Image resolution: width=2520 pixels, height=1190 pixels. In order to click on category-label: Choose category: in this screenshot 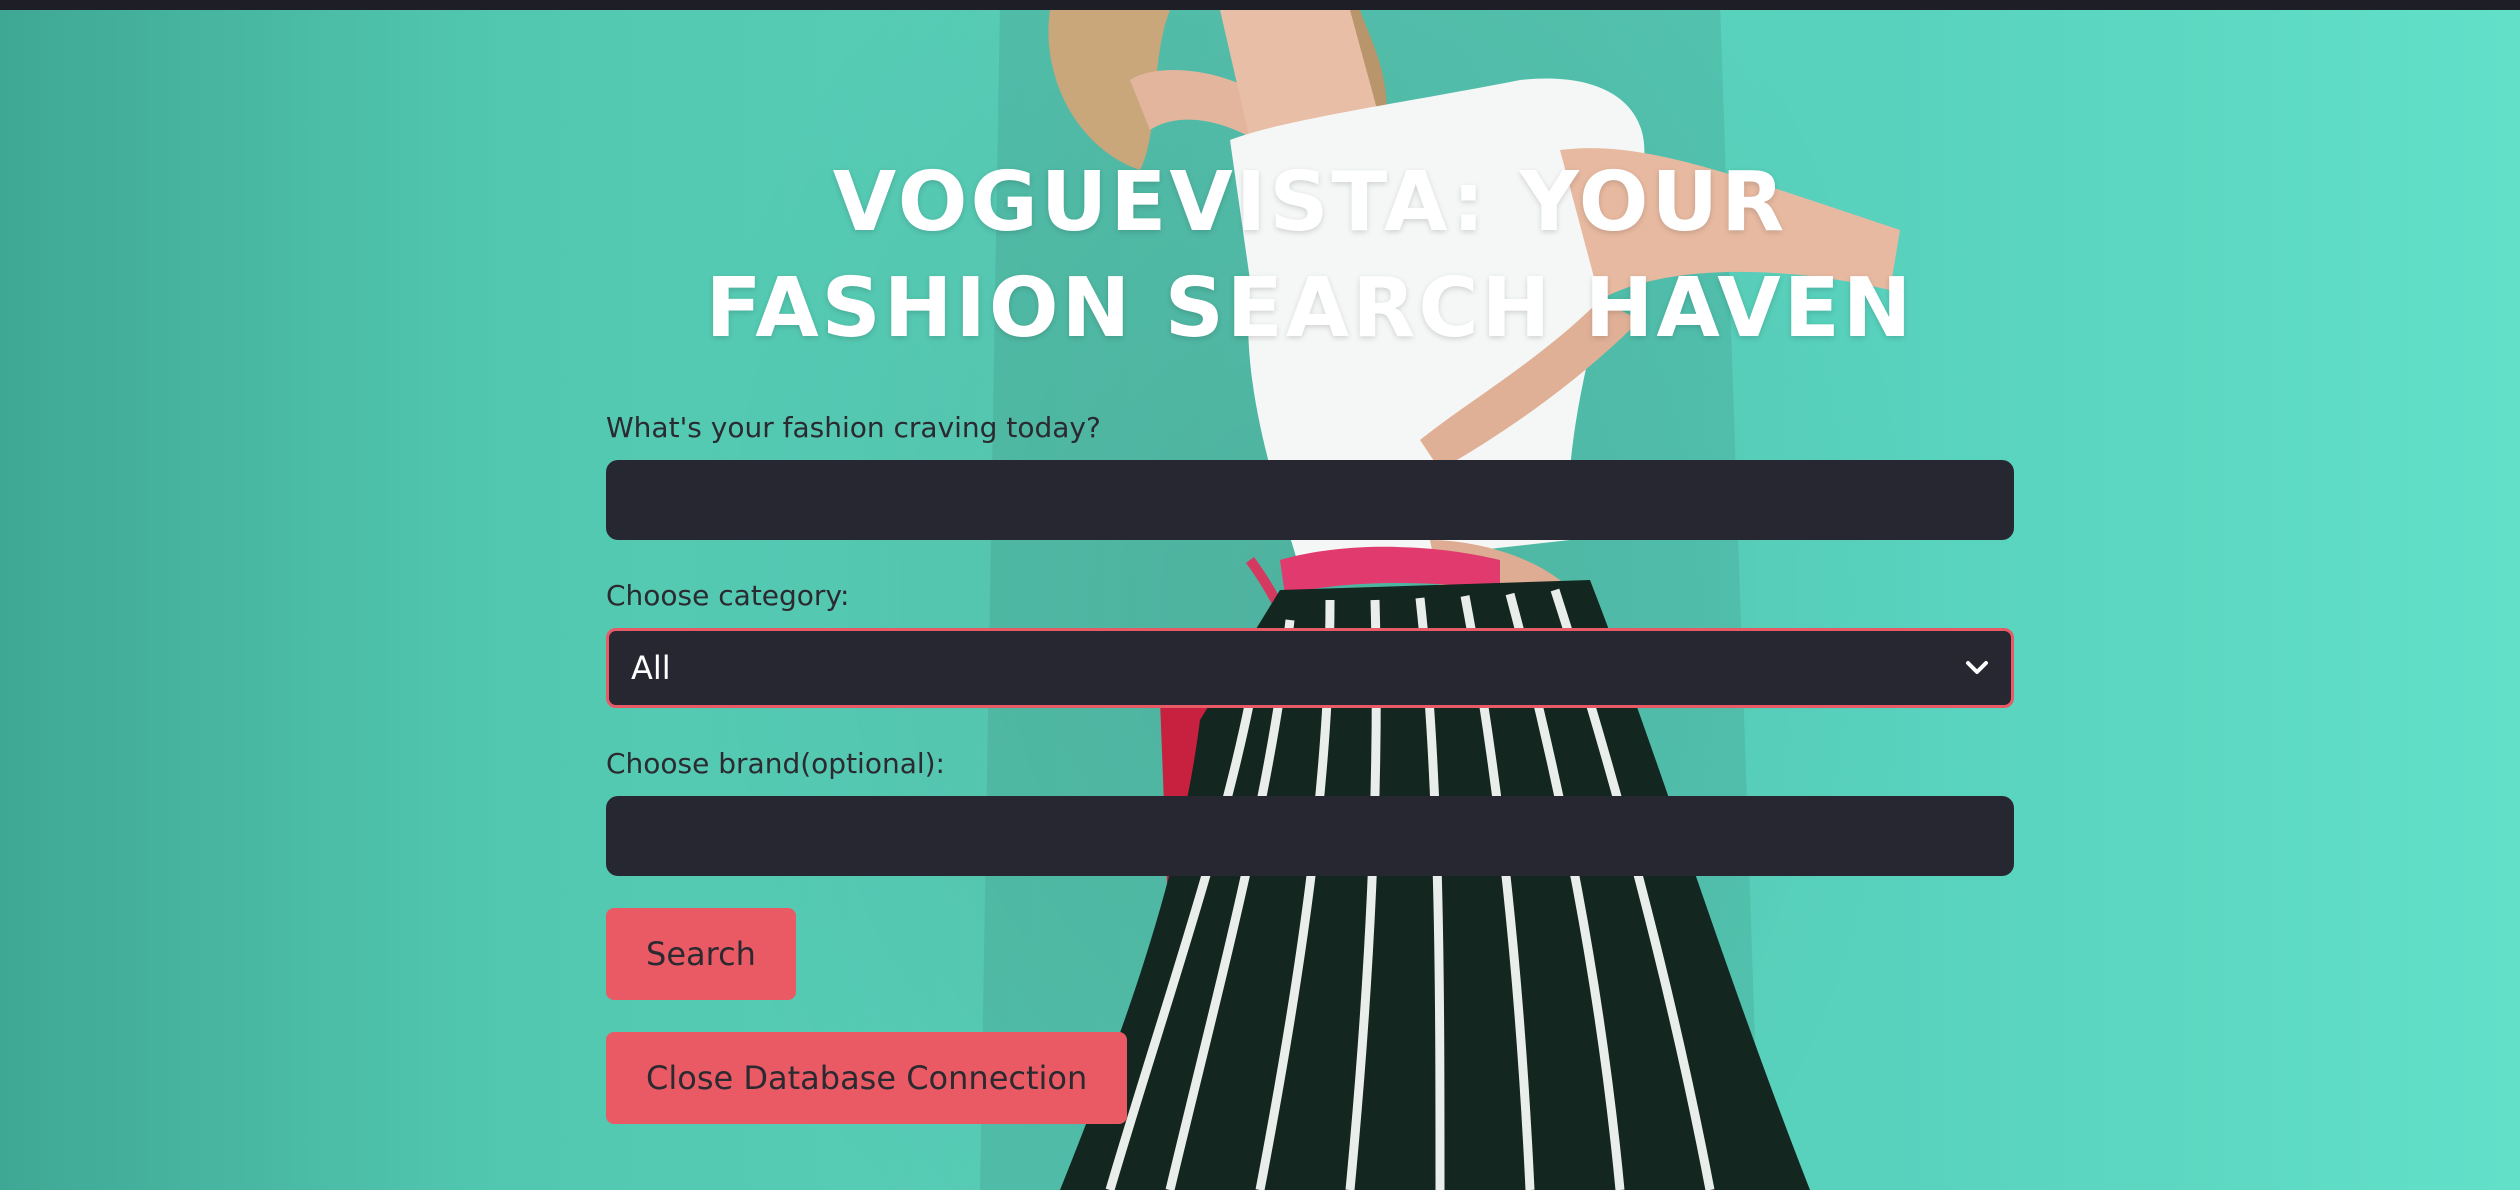, I will do `click(728, 595)`.